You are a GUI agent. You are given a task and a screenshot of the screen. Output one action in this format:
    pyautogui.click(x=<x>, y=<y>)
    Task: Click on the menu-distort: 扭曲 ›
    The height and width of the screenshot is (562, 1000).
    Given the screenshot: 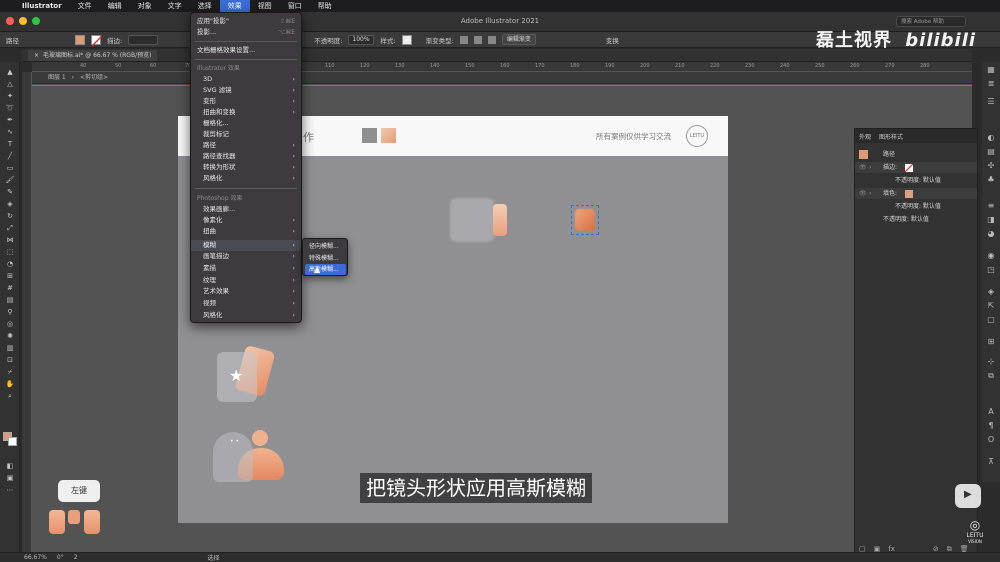 What is the action you would take?
    pyautogui.click(x=246, y=231)
    